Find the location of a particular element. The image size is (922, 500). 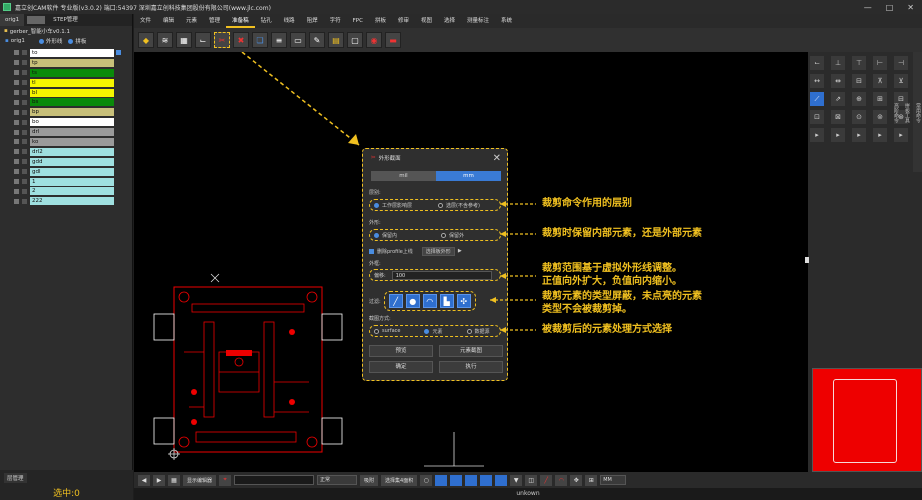

circle-tool-icon: ○ is located at coordinates (426, 480).